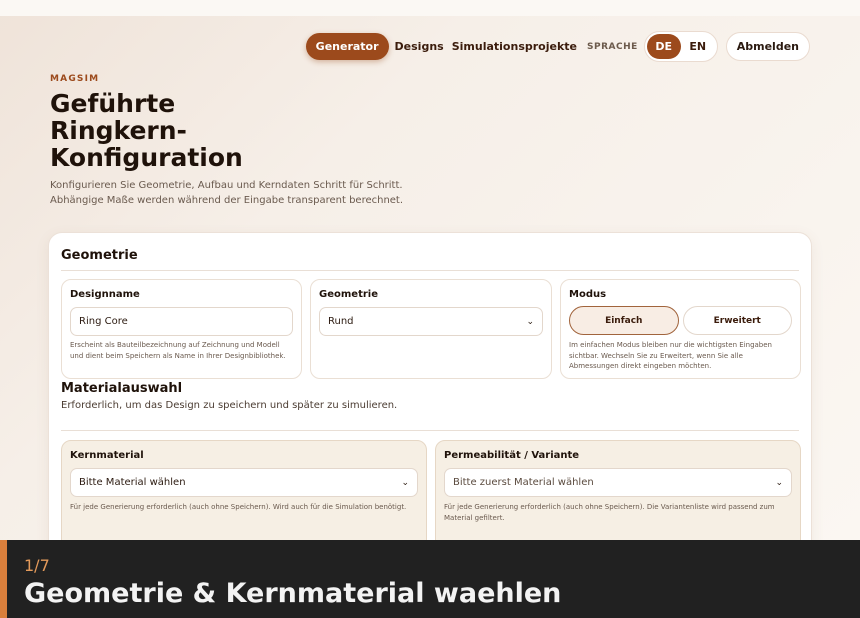 This screenshot has height=618, width=860. What do you see at coordinates (514, 46) in the screenshot?
I see `nav-projects: Simulationsprojekte` at bounding box center [514, 46].